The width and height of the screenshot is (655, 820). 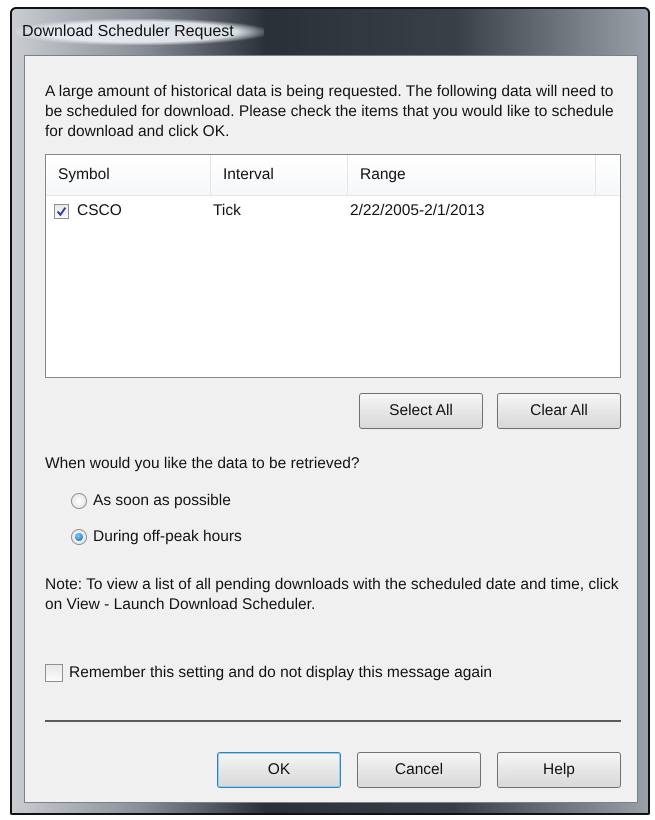 I want to click on note-text: Note: To view a list of all pending downloads with the scheduled date and time, click on View - Launch Download Scheduler., so click(x=332, y=595).